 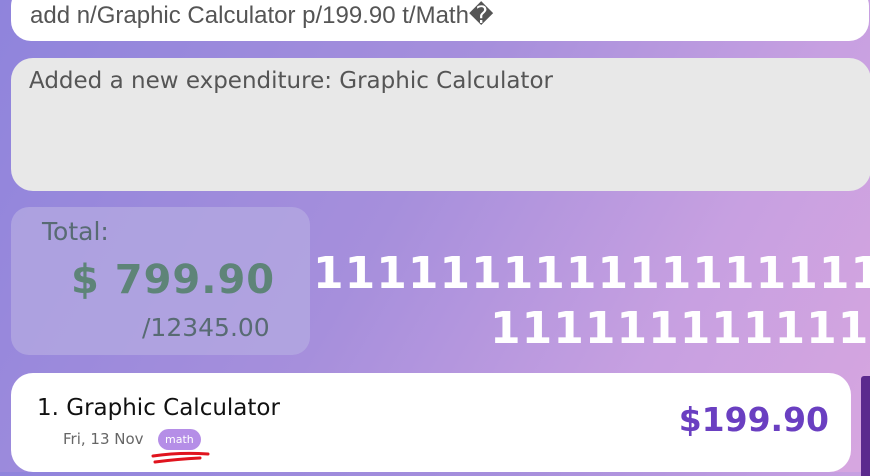 What do you see at coordinates (180, 457) in the screenshot?
I see `red-underline-annotation` at bounding box center [180, 457].